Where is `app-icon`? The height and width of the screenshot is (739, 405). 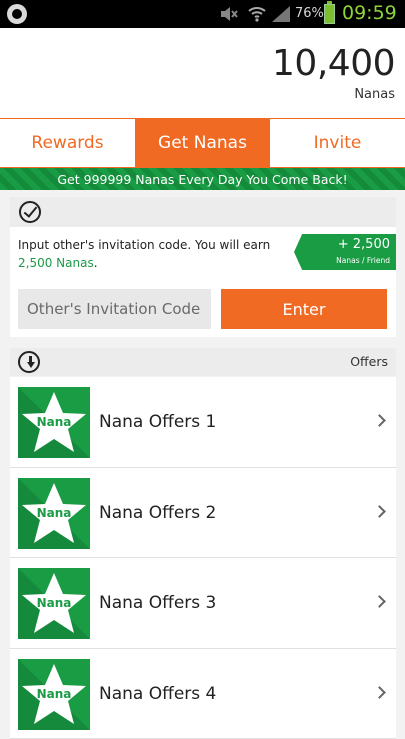 app-icon is located at coordinates (17, 14).